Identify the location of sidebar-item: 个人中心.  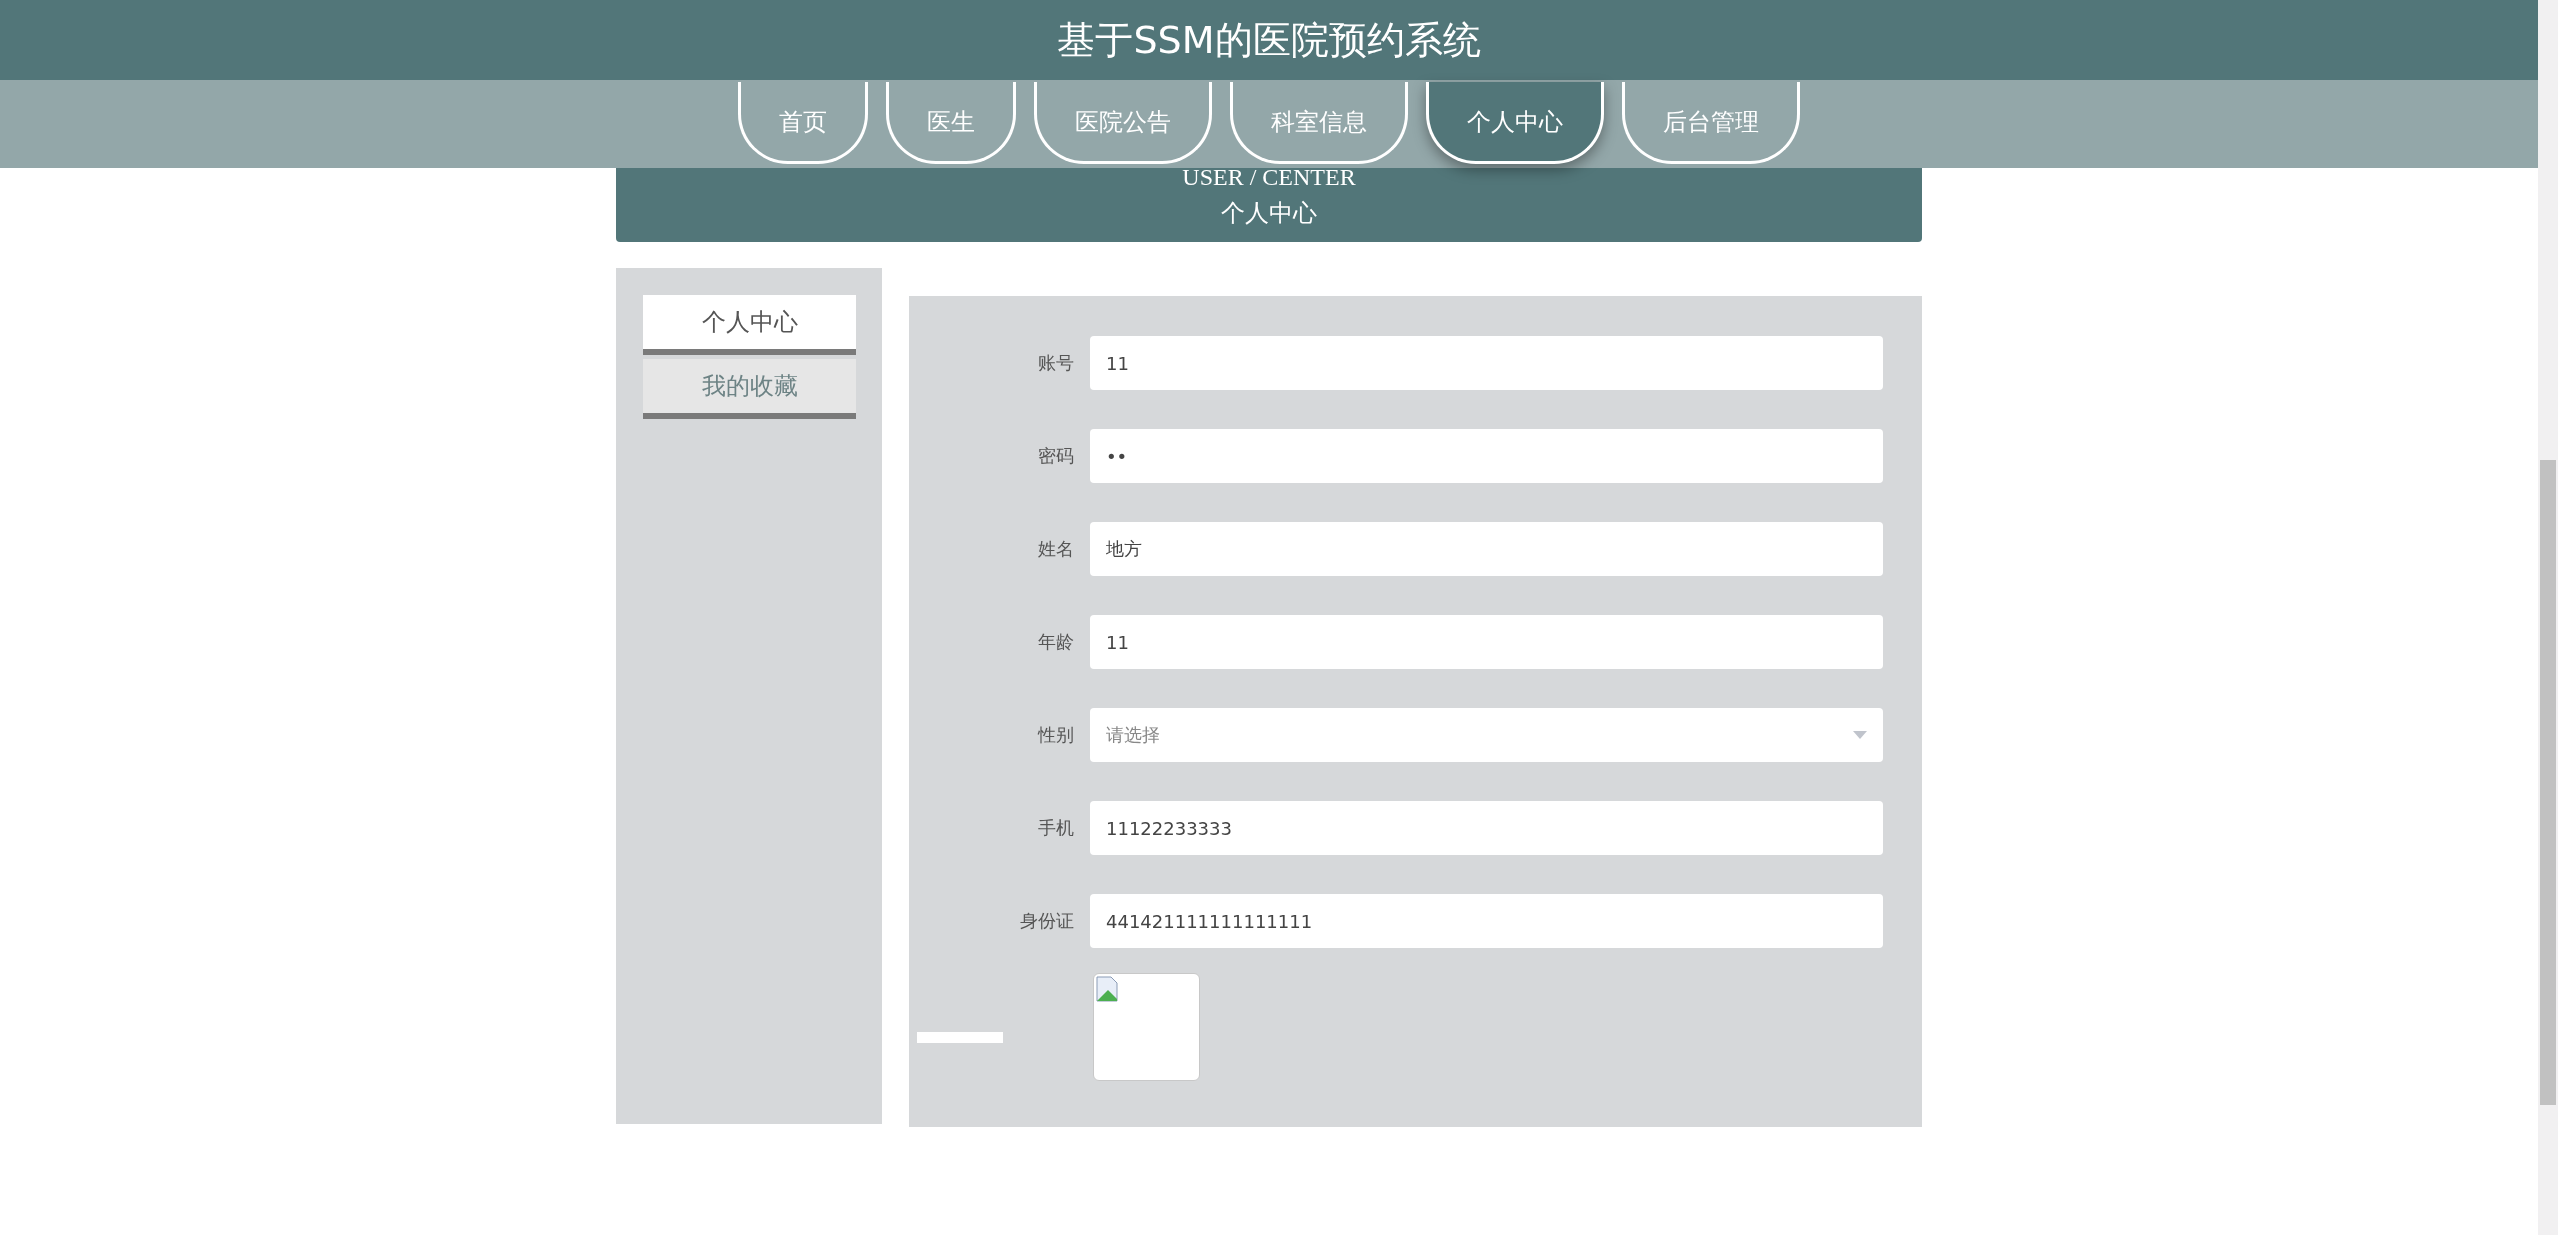
(749, 325).